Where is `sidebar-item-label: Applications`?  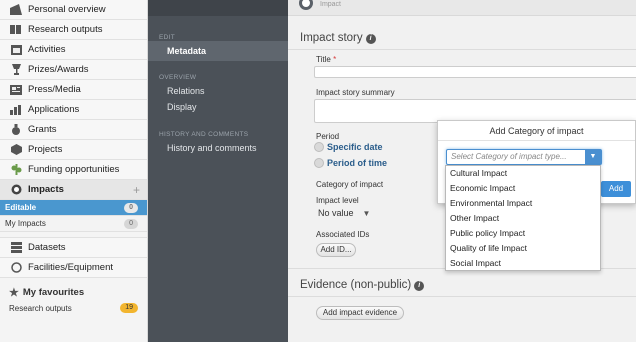 sidebar-item-label: Applications is located at coordinates (54, 109).